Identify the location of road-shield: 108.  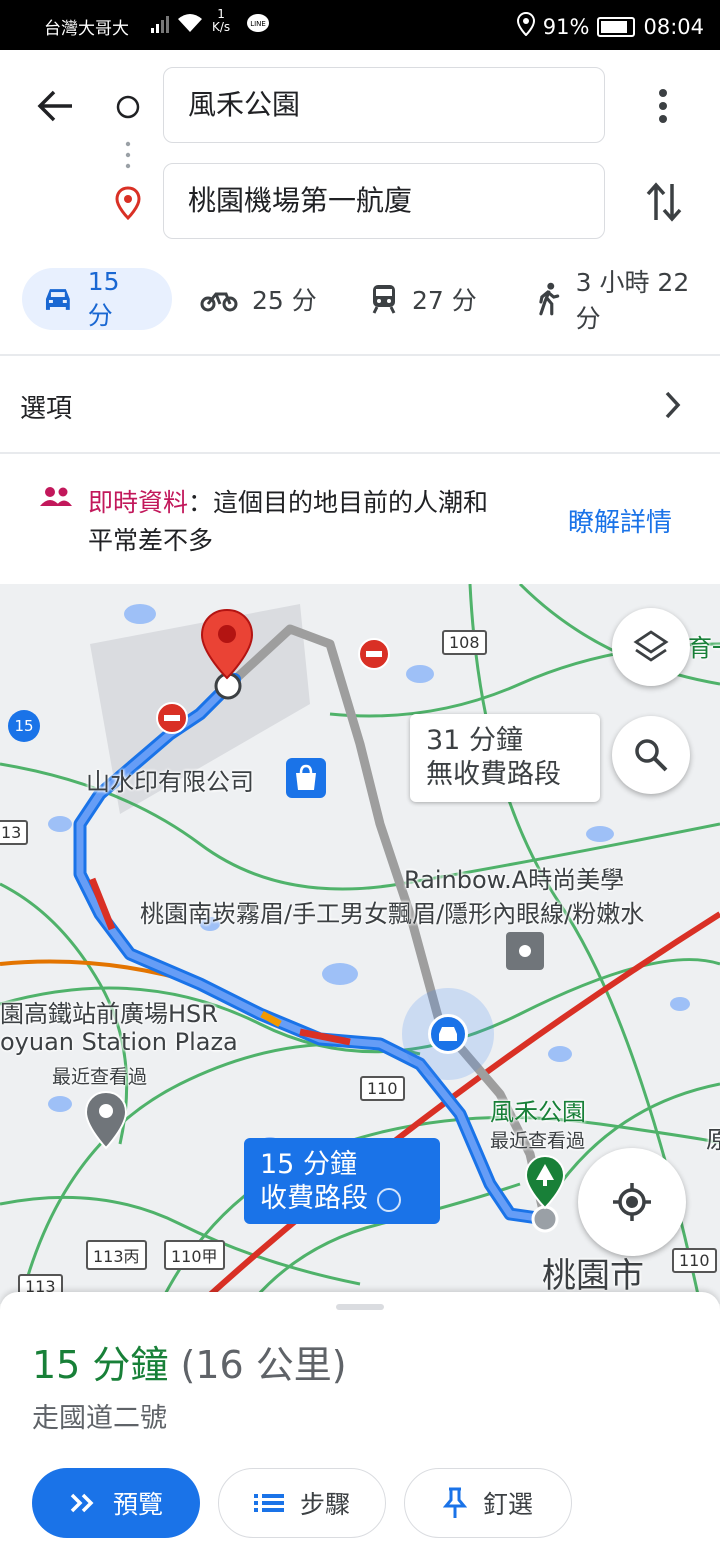
(464, 642).